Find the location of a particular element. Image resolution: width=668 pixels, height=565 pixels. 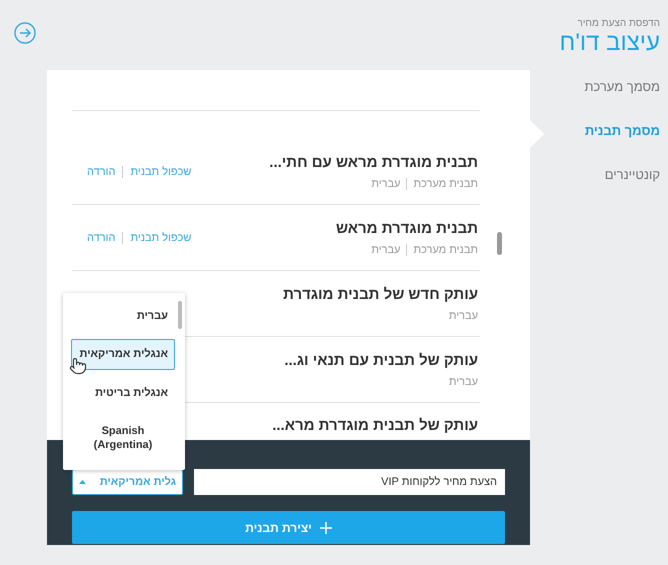

language-option: אנגלית בריטית is located at coordinates (123, 393).